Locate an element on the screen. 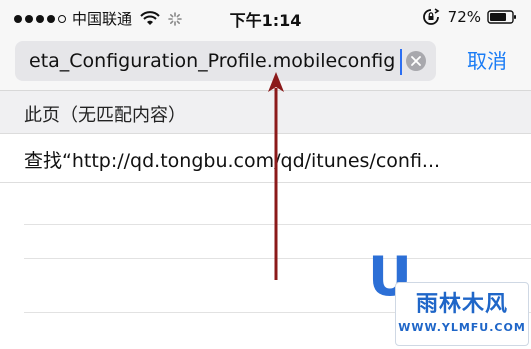 Image resolution: width=531 pixels, height=349 pixels. watermark-badge: 雨林木风 WWW.YLMFU.COM is located at coordinates (462, 314).